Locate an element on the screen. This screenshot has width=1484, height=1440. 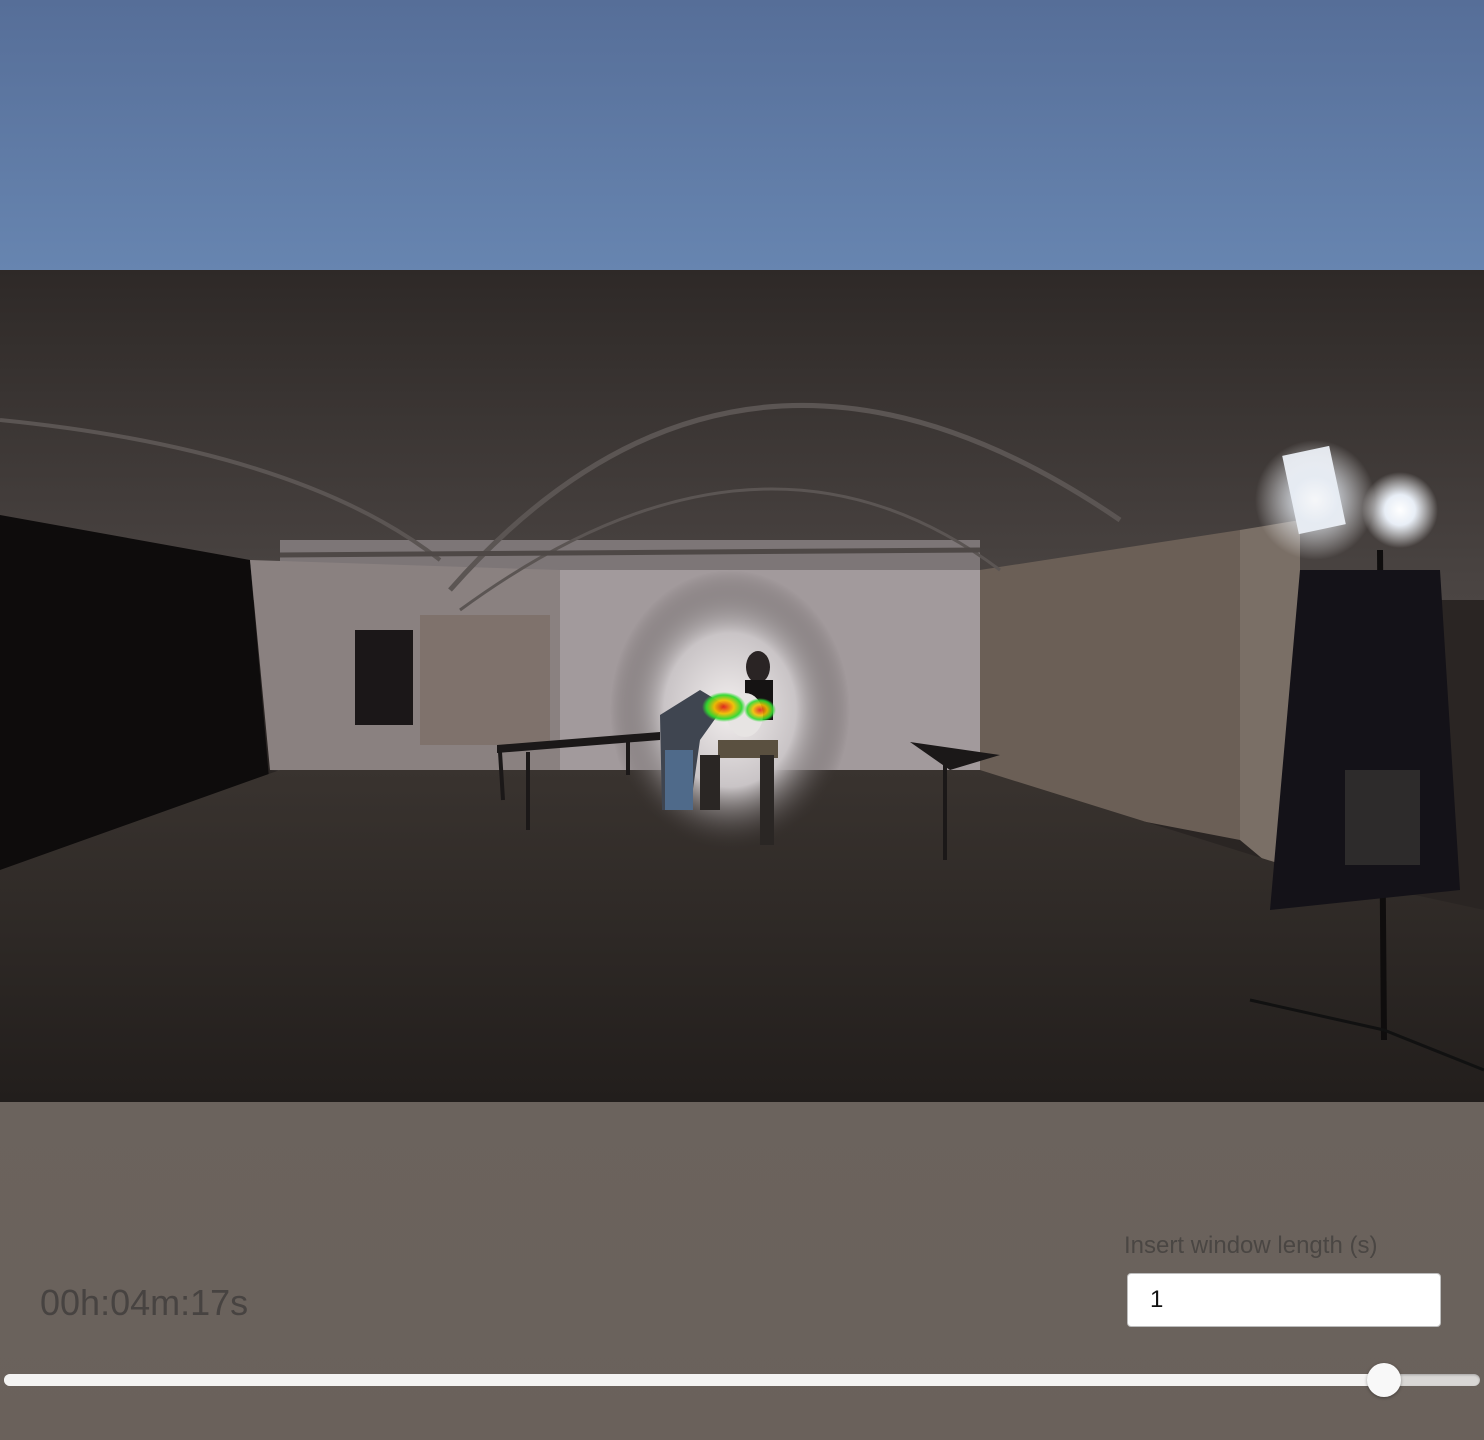
window-length-input is located at coordinates (1284, 1300).